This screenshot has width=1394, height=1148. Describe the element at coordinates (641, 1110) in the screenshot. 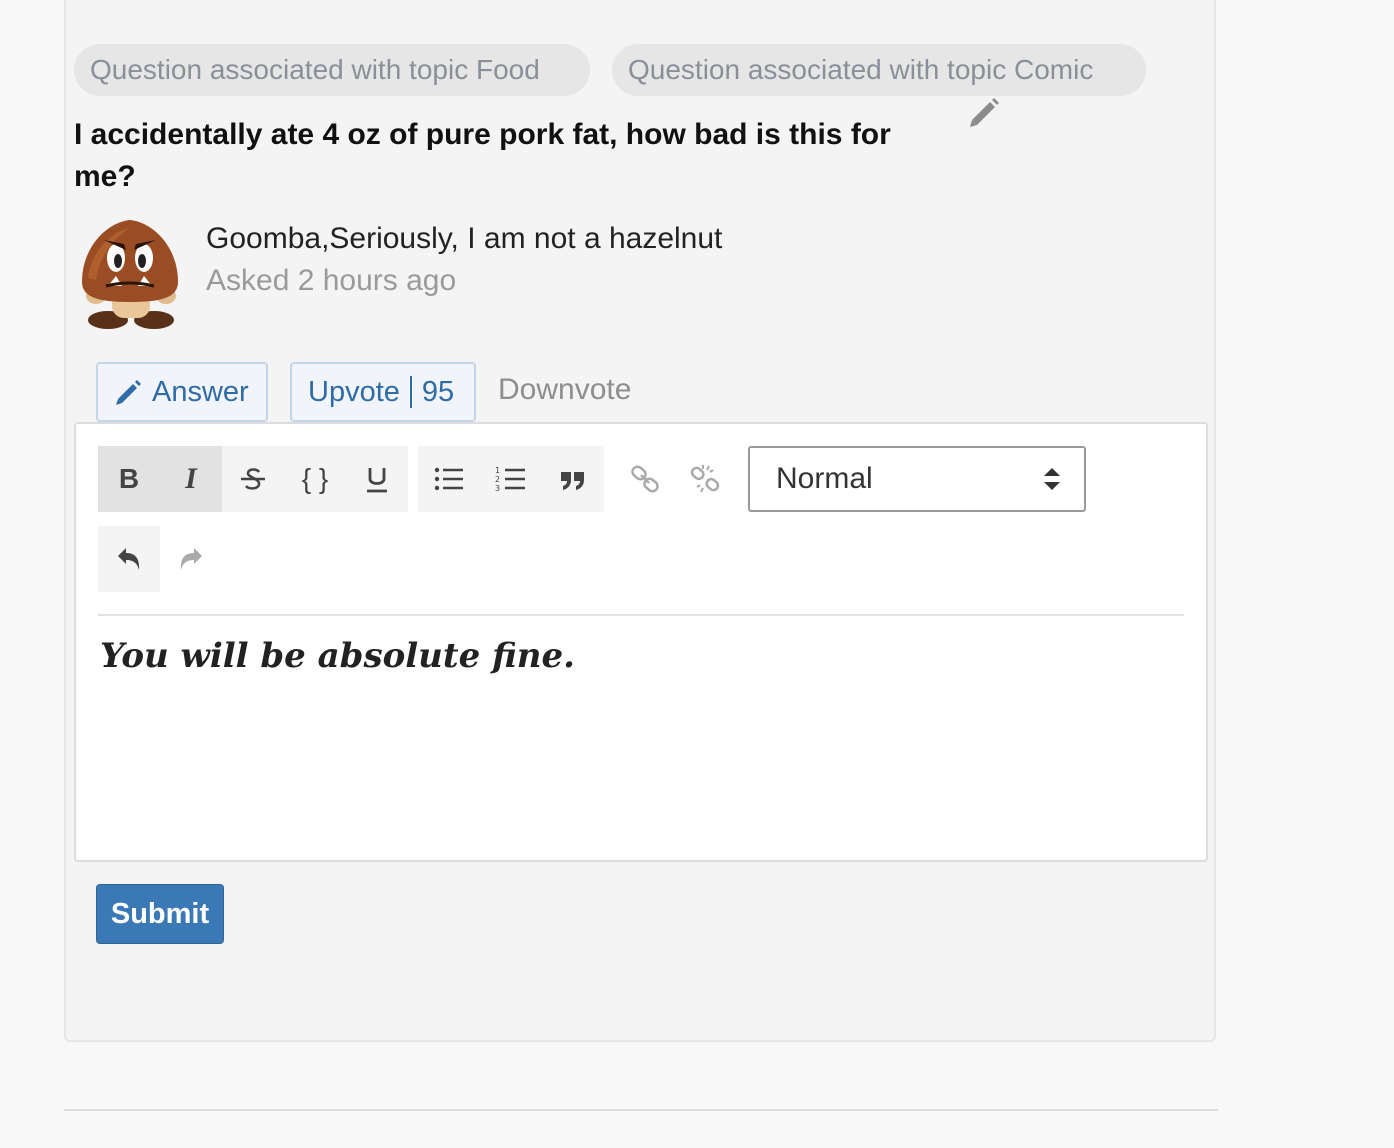

I see `footer-divider` at that location.